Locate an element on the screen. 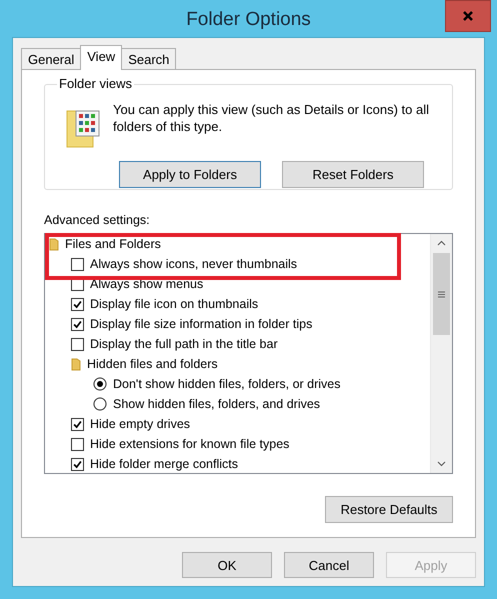  restore-defaults-button: Restore Defaults is located at coordinates (389, 509).